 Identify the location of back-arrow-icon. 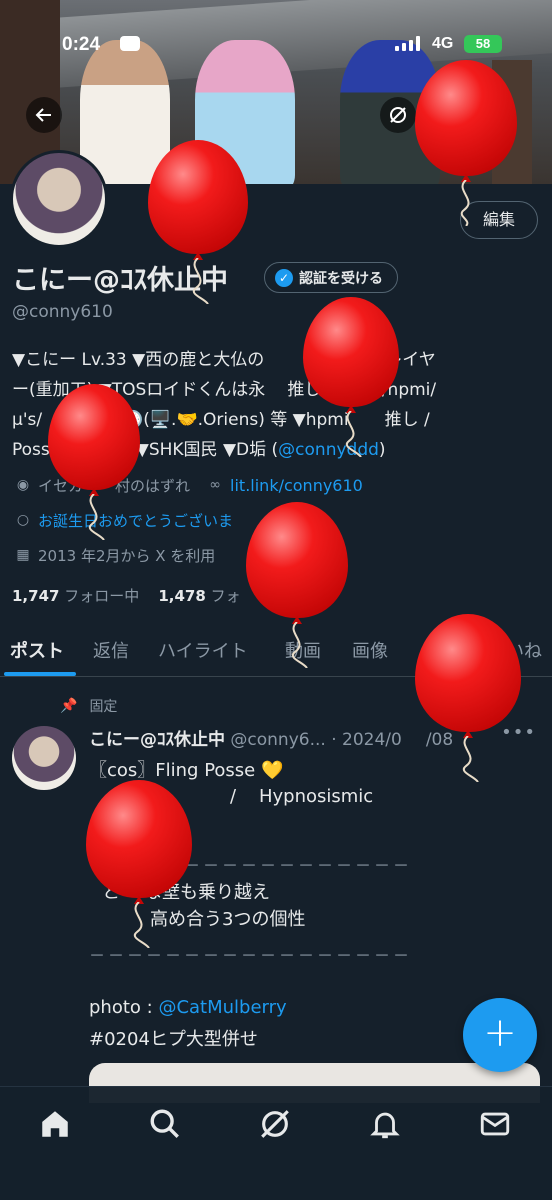
(43, 115).